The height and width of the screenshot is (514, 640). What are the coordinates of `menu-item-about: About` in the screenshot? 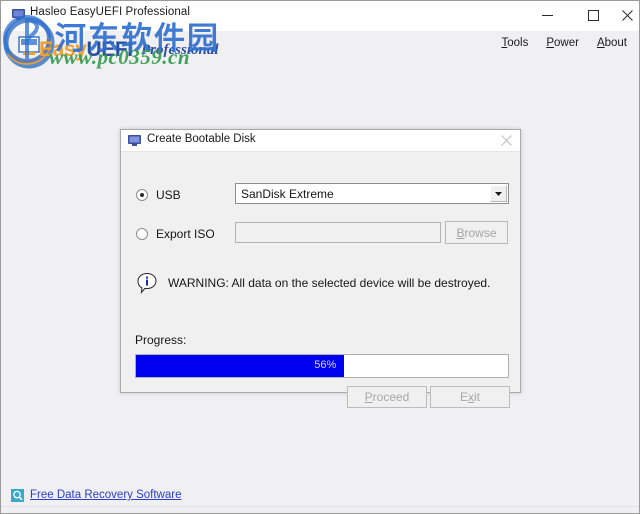 It's located at (612, 43).